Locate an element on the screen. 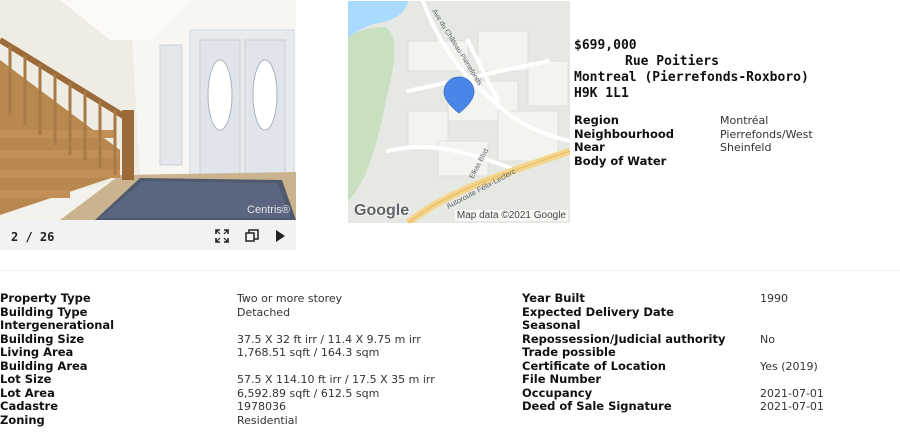 The image size is (900, 441). detail-value: 37.5 X 32 ft irr / 11.4 X 9.75 m irr is located at coordinates (329, 339).